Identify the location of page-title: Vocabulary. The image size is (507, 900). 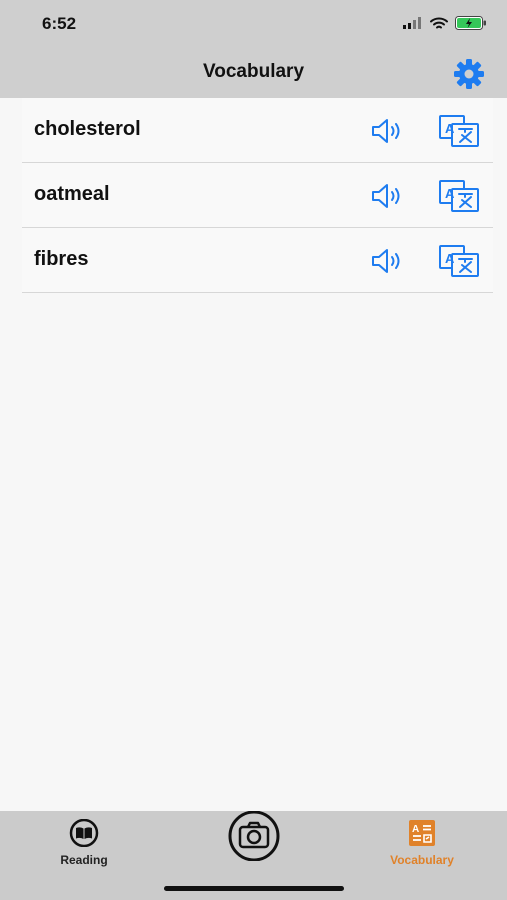
(253, 71).